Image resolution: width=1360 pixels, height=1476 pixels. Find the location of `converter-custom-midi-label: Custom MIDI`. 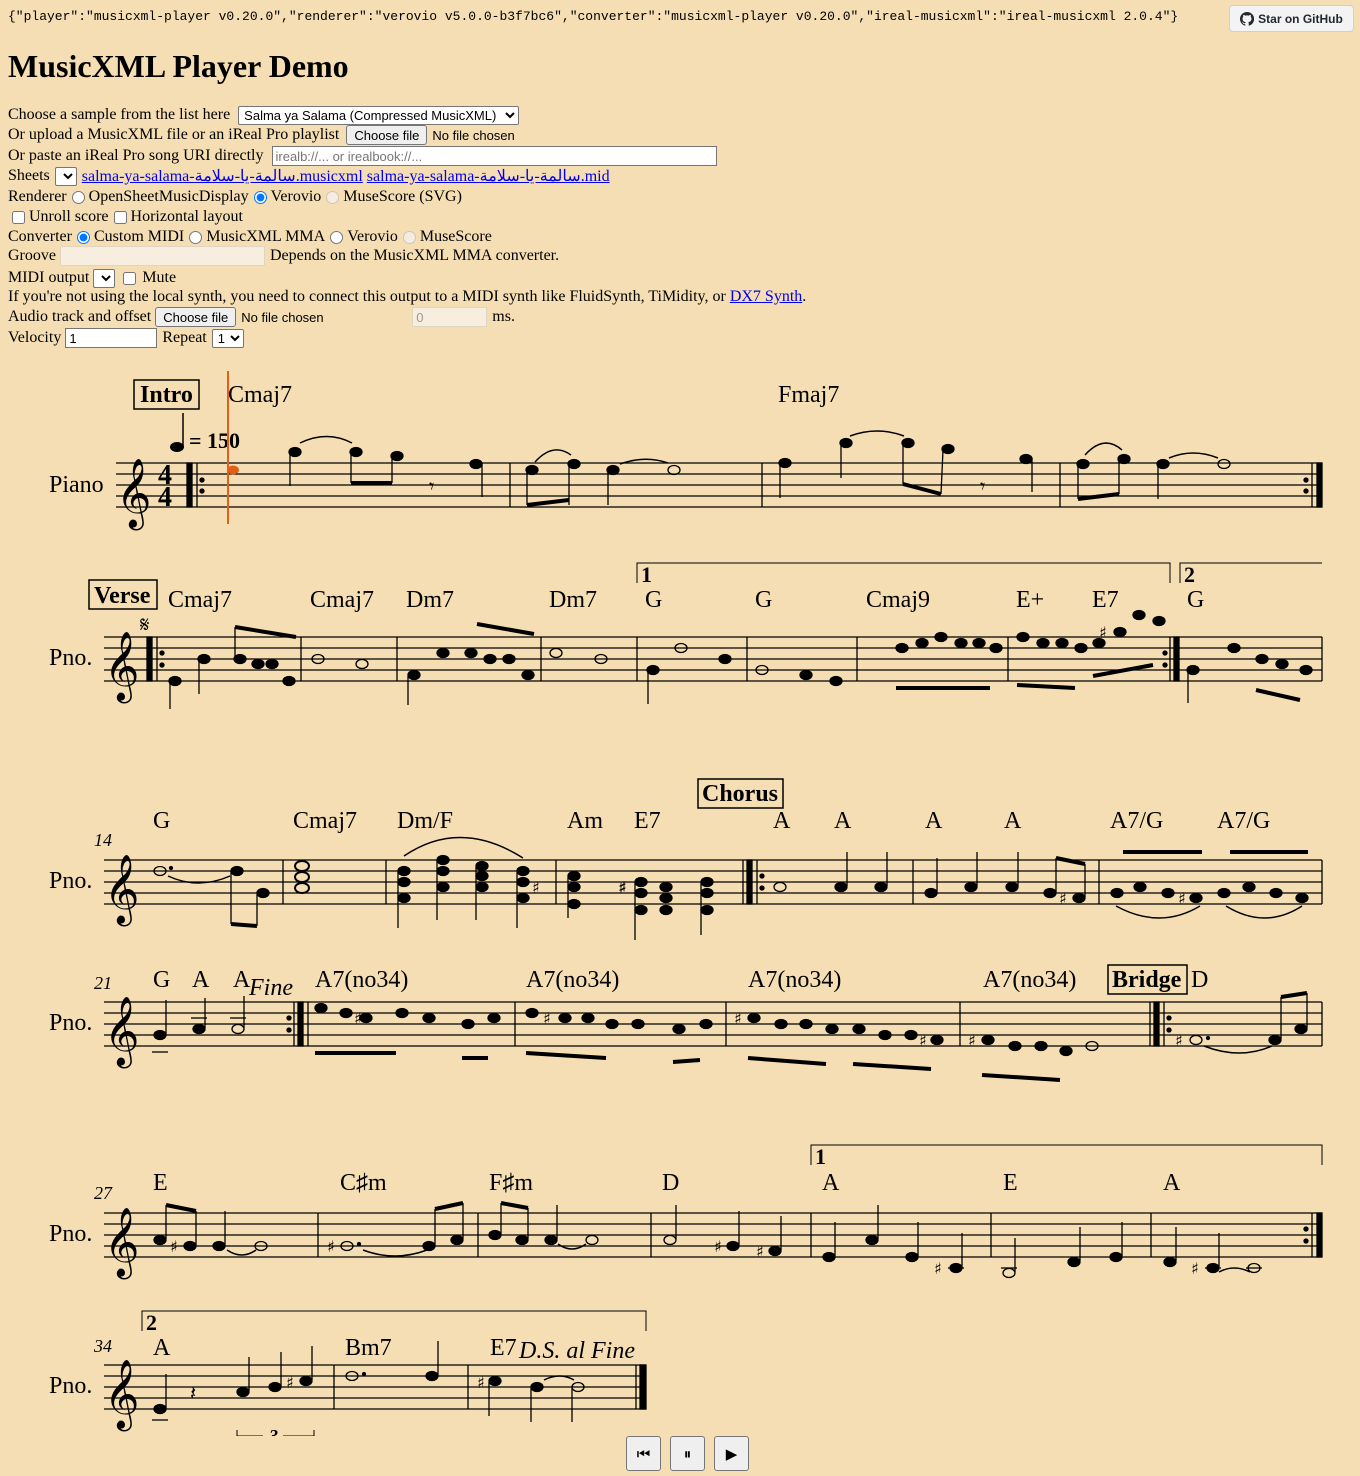

converter-custom-midi-label: Custom MIDI is located at coordinates (139, 236).